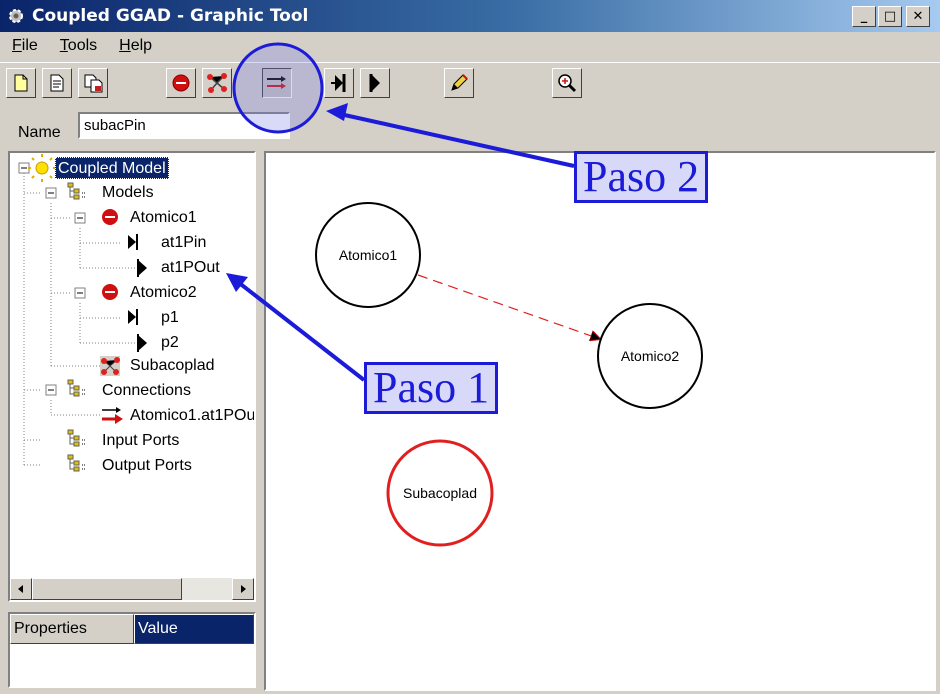 The image size is (940, 694). What do you see at coordinates (16, 16) in the screenshot?
I see `gear-icon` at bounding box center [16, 16].